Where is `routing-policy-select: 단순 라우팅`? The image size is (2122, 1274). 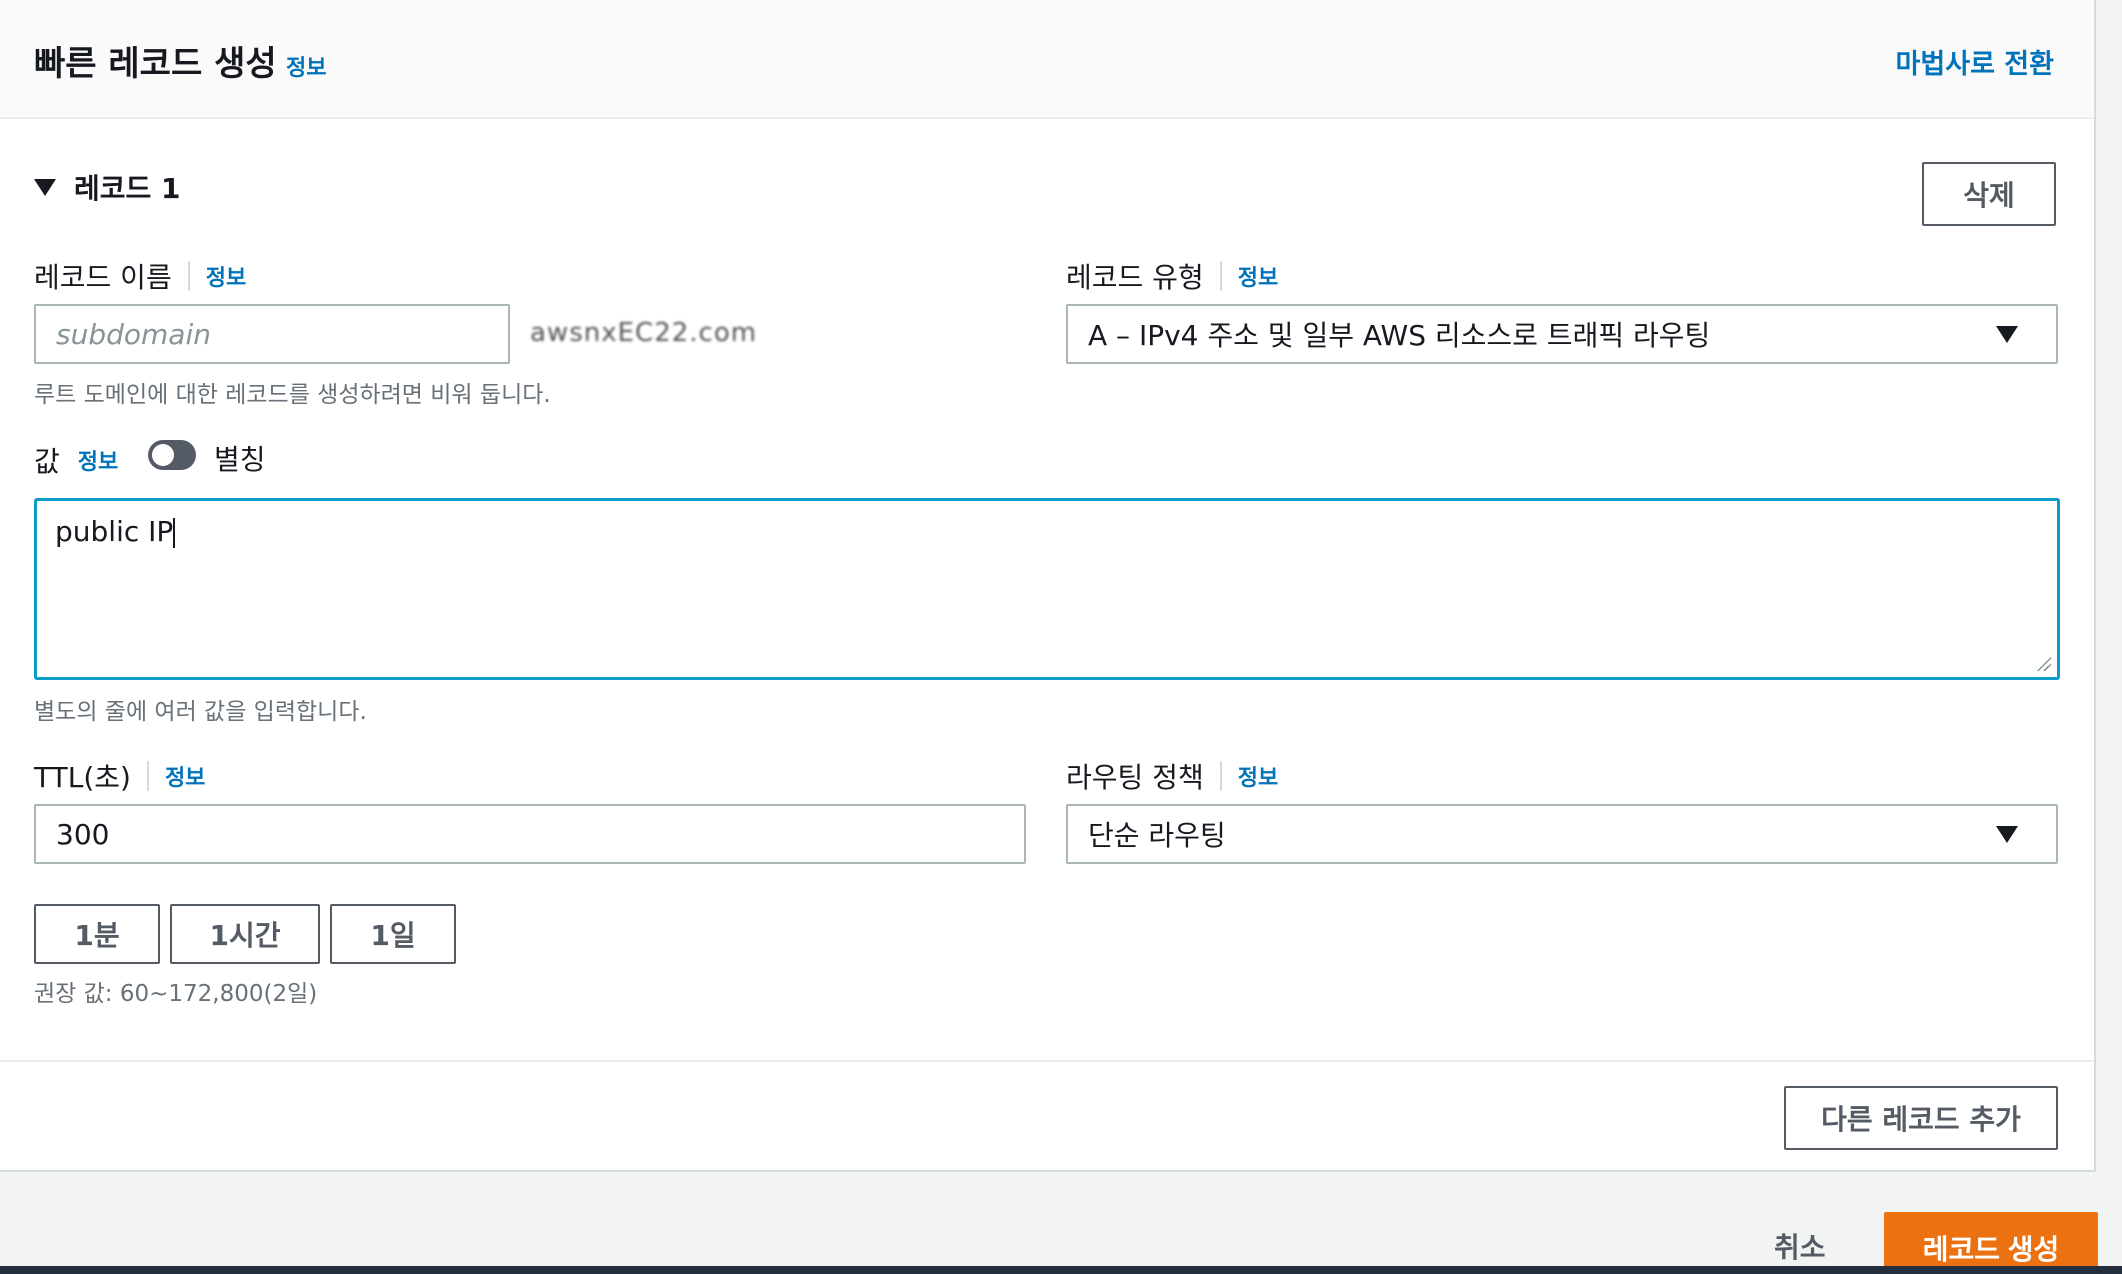
routing-policy-select: 단순 라우팅 is located at coordinates (1562, 834).